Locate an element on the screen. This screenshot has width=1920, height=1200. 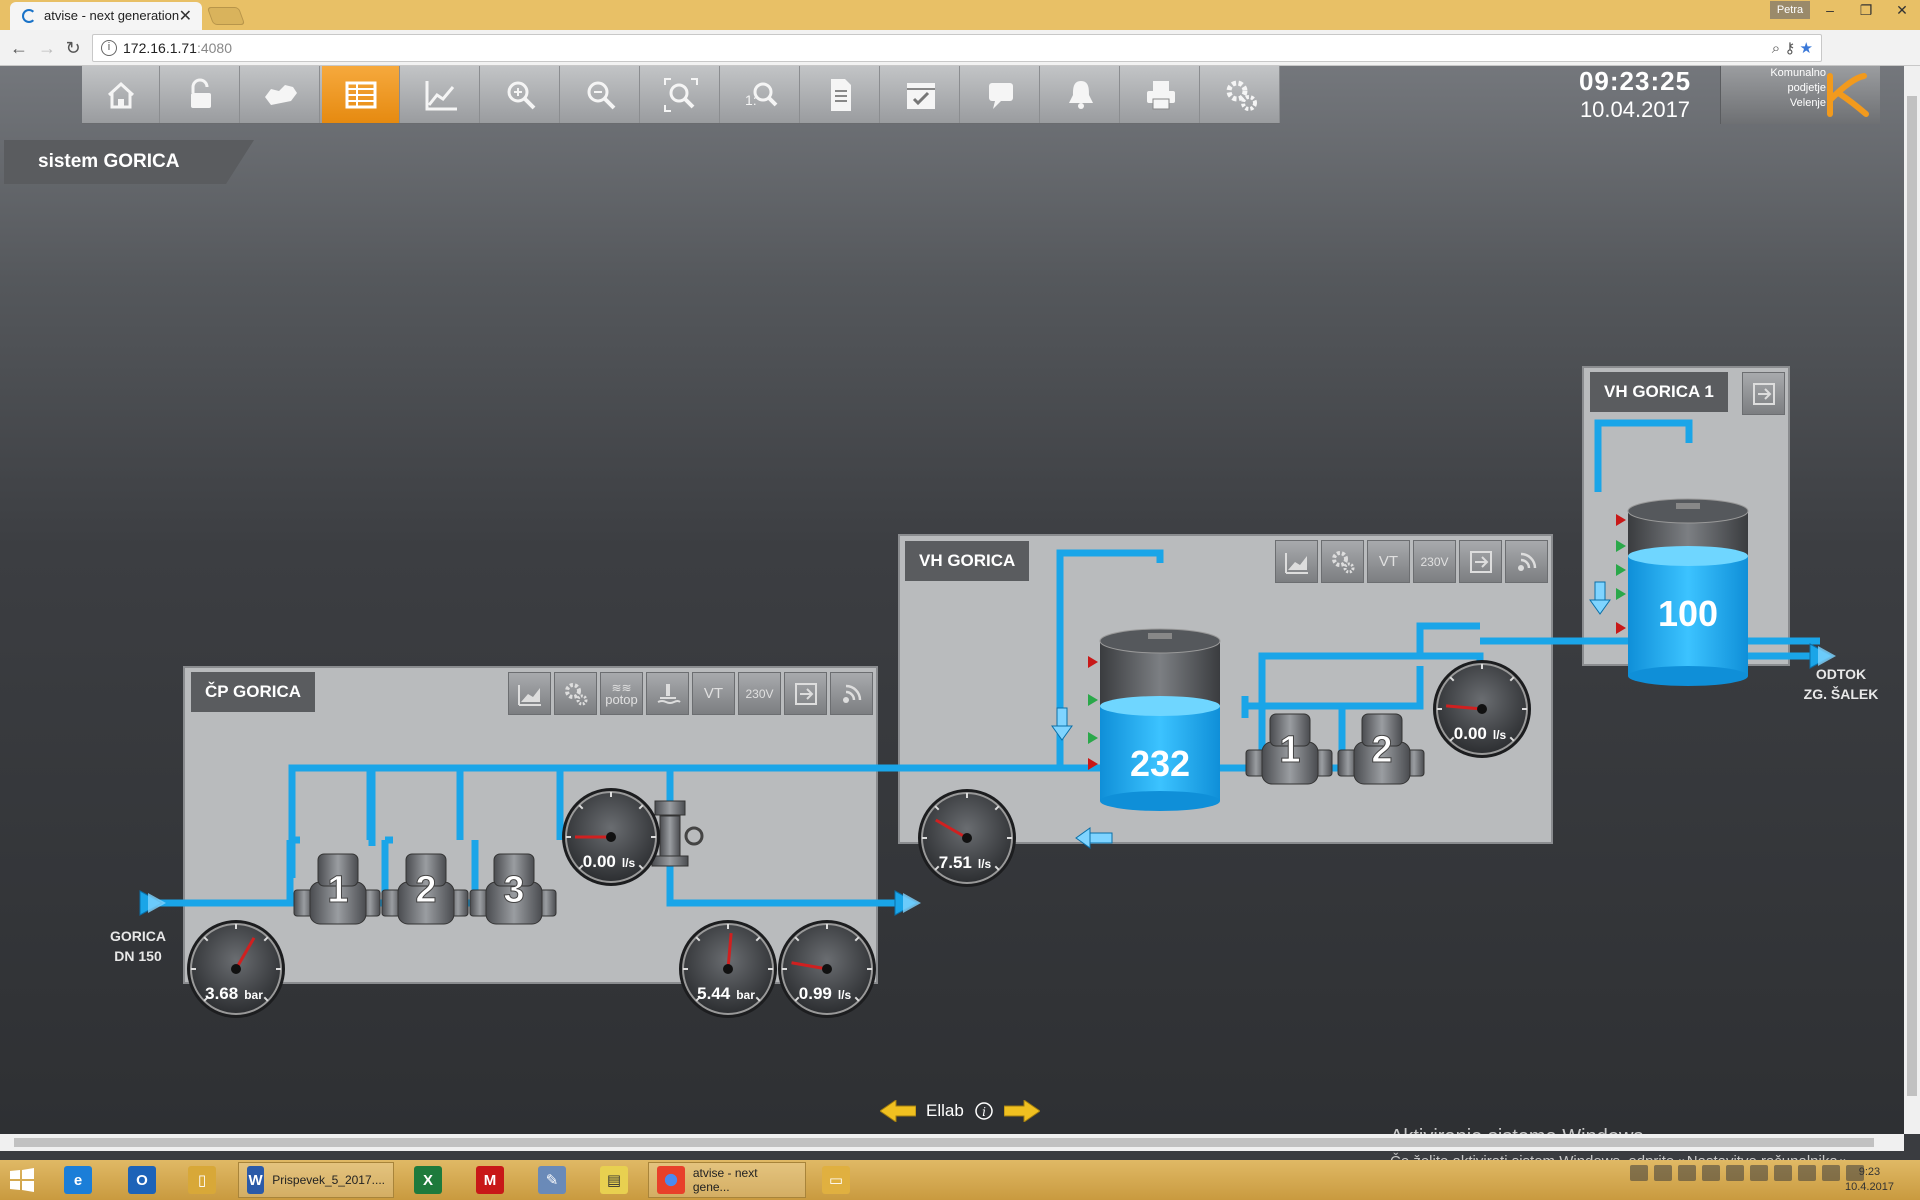
vh-trend-button is located at coordinates (1296, 561).